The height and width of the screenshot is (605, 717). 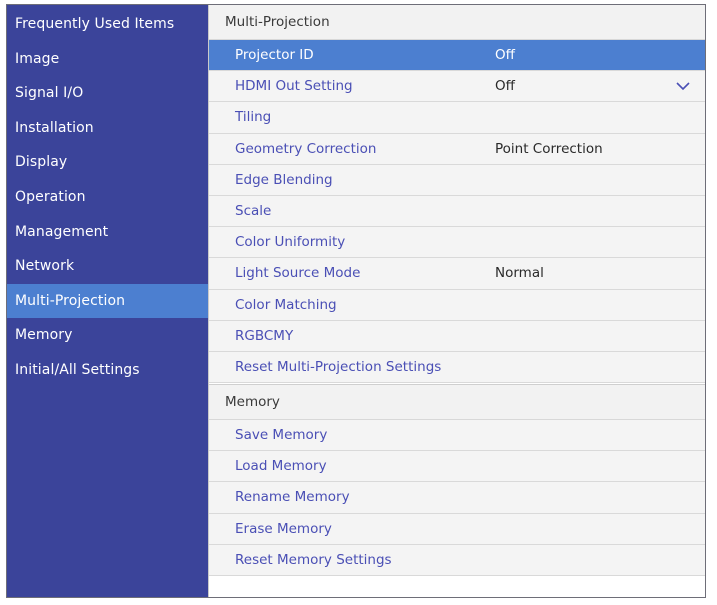 I want to click on menu-row-erase-memory: Erase Memory, so click(x=457, y=529).